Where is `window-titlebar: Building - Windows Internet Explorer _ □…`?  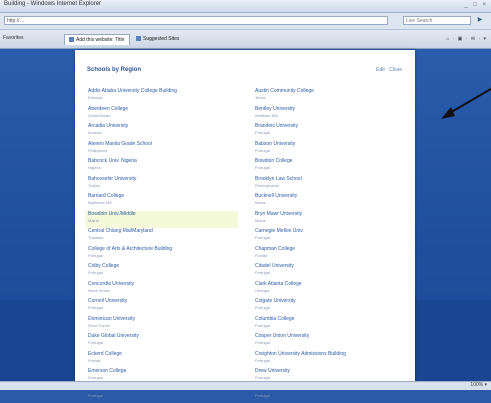
window-titlebar: Building - Windows Internet Explorer _ □… is located at coordinates (245, 6).